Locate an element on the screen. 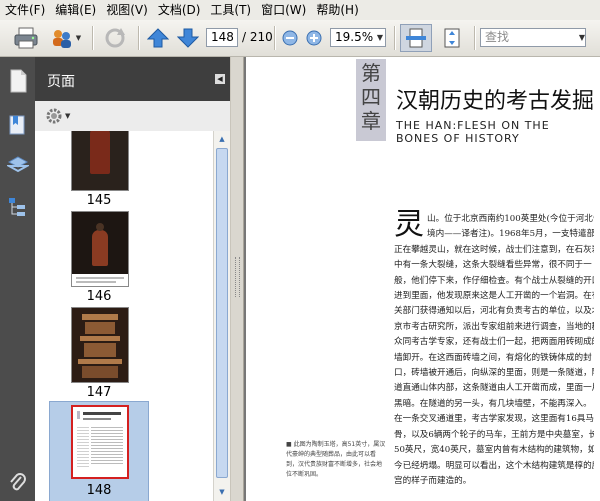 This screenshot has width=600, height=501. page-number-input: 148 is located at coordinates (222, 37).